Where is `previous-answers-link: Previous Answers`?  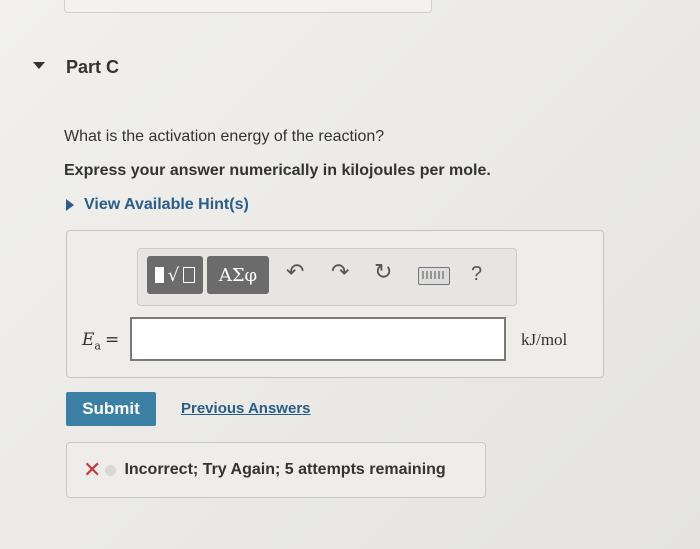 previous-answers-link: Previous Answers is located at coordinates (246, 408).